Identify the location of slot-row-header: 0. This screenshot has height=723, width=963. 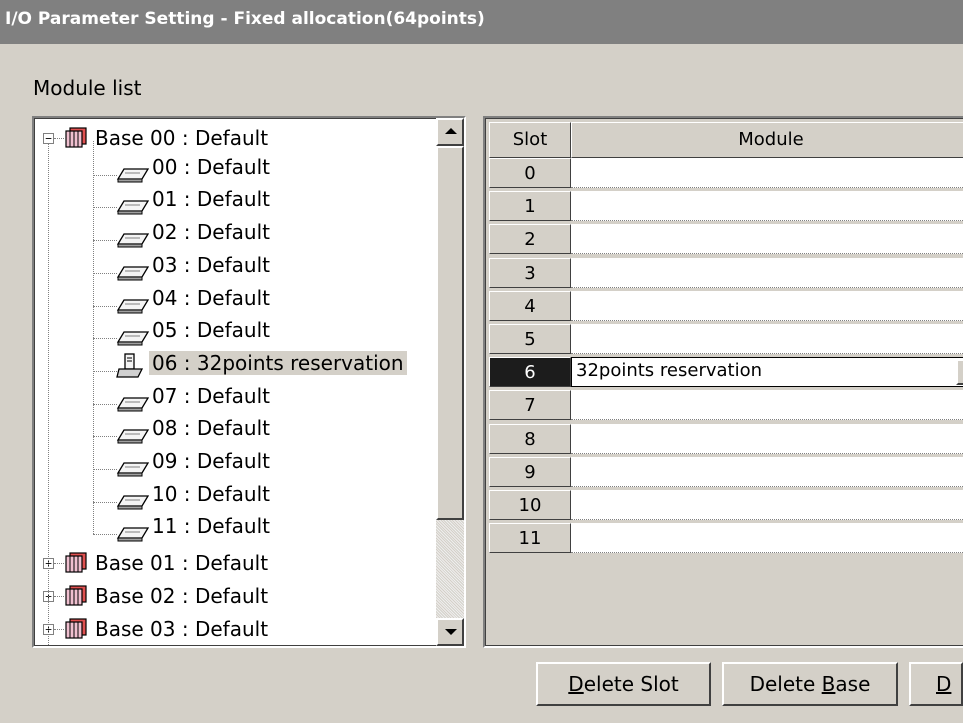
(530, 173).